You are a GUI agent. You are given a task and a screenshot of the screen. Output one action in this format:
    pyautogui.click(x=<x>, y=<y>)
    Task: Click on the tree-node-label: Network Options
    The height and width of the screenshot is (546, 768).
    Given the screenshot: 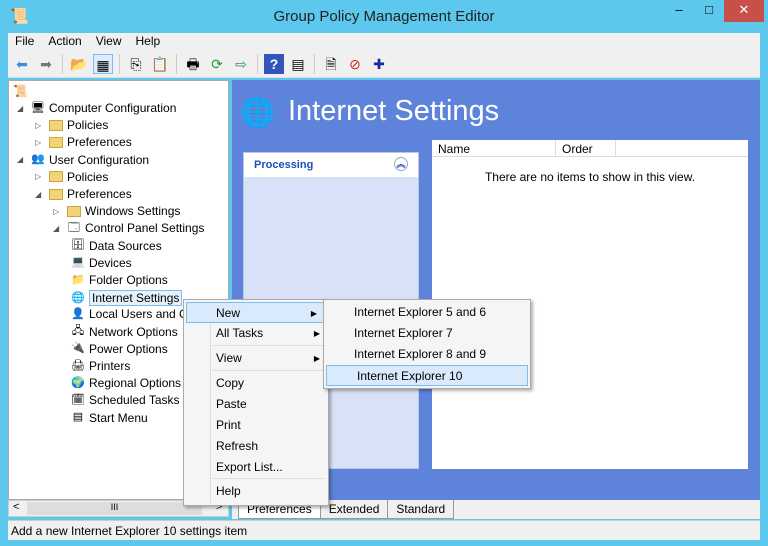 What is the action you would take?
    pyautogui.click(x=133, y=331)
    